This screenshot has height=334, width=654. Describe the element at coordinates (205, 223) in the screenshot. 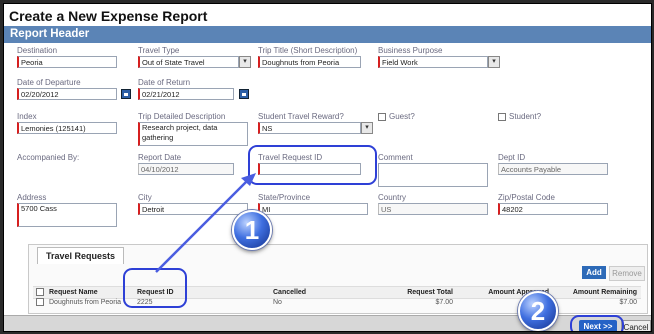

I see `pointer-arrow` at that location.